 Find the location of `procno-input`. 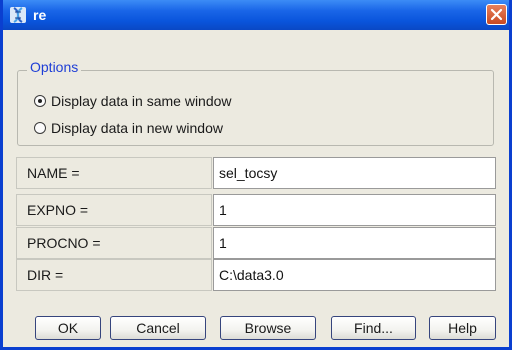

procno-input is located at coordinates (354, 243).